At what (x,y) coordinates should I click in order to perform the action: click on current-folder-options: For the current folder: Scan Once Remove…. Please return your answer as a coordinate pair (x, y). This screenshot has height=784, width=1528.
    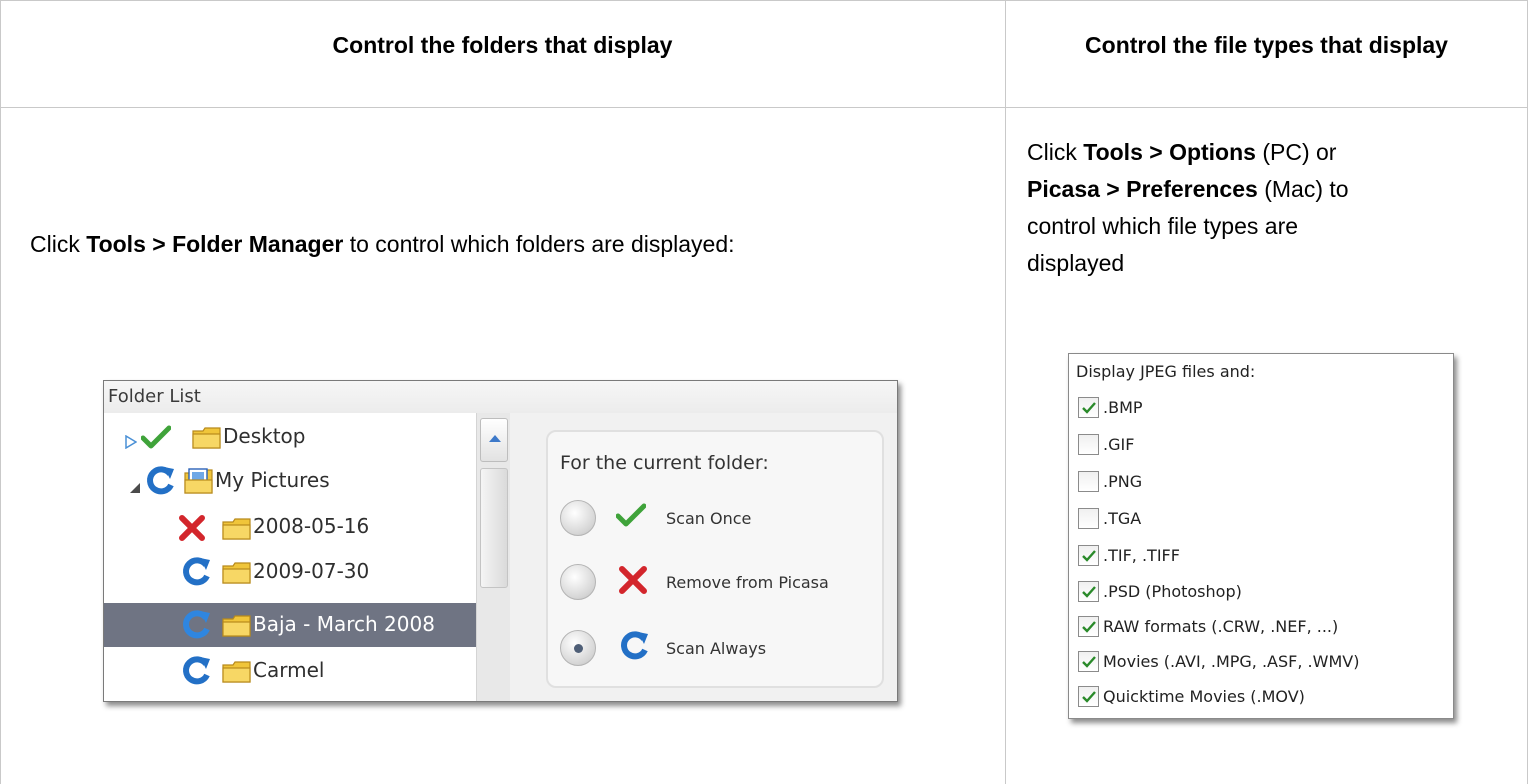
    Looking at the image, I should click on (715, 559).